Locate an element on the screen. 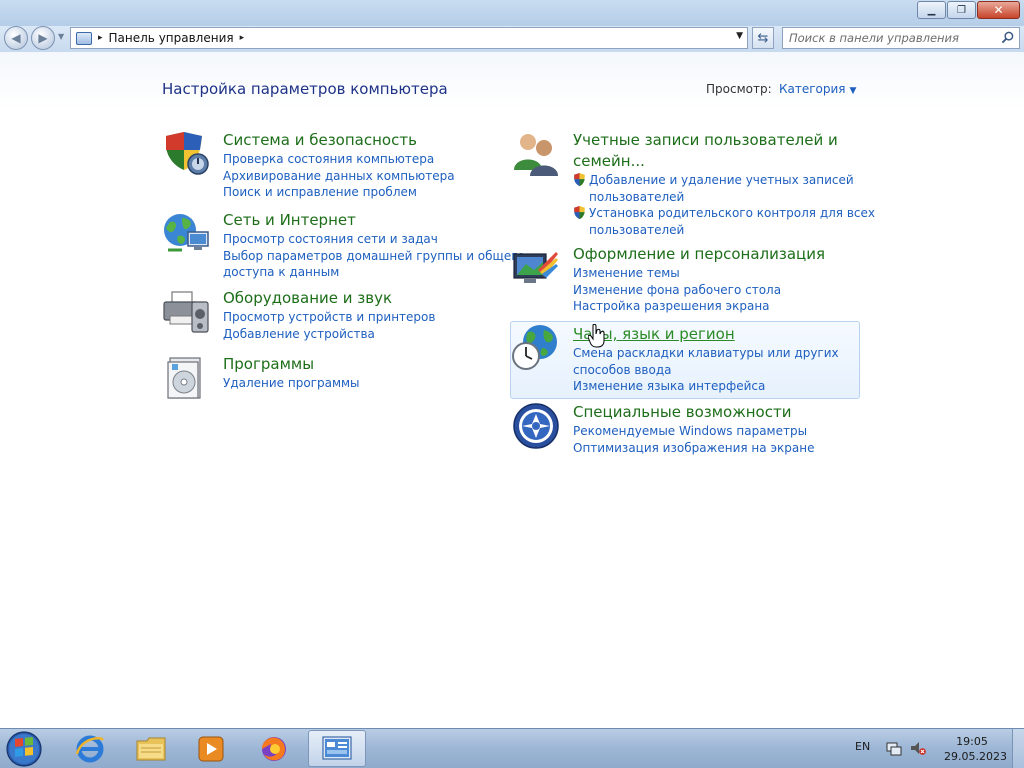 The image size is (1024, 768). link-recommended-settings: Рекомендуемые Windows параметры is located at coordinates (693, 431).